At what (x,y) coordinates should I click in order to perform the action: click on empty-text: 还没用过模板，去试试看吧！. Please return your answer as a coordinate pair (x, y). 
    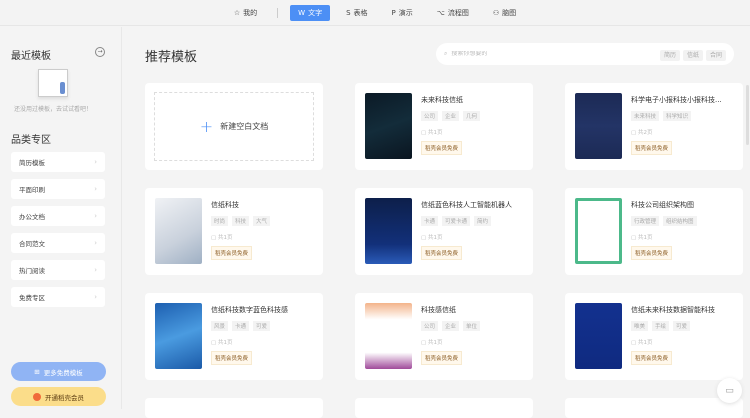
    Looking at the image, I should click on (53, 109).